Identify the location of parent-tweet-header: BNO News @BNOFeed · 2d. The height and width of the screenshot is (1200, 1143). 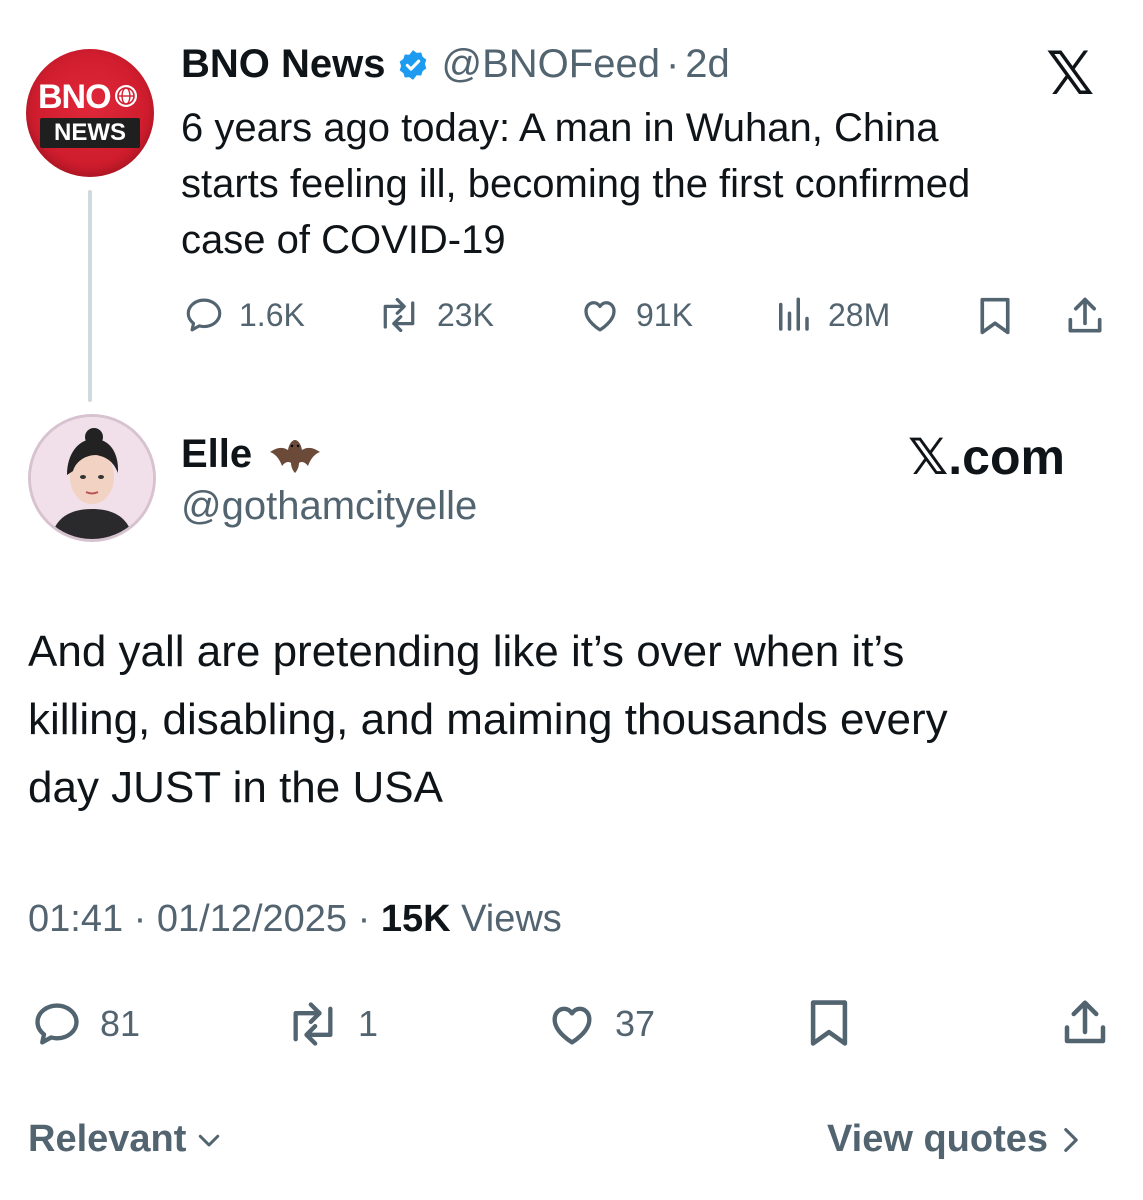
(455, 64).